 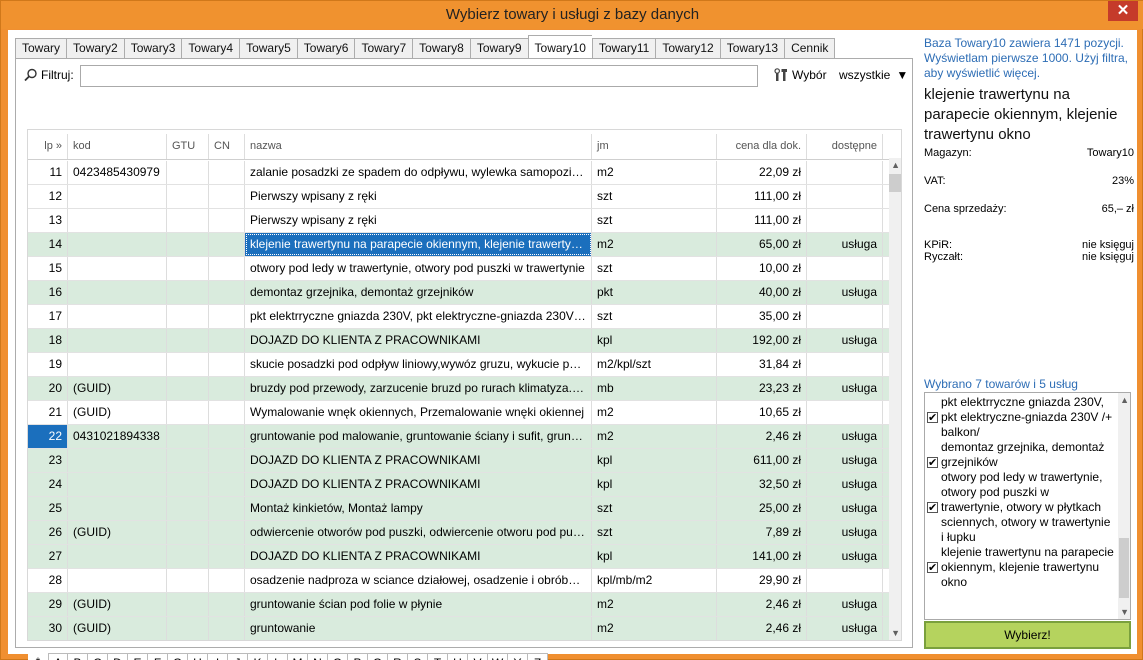 What do you see at coordinates (78, 656) in the screenshot?
I see `letter-button-b: B` at bounding box center [78, 656].